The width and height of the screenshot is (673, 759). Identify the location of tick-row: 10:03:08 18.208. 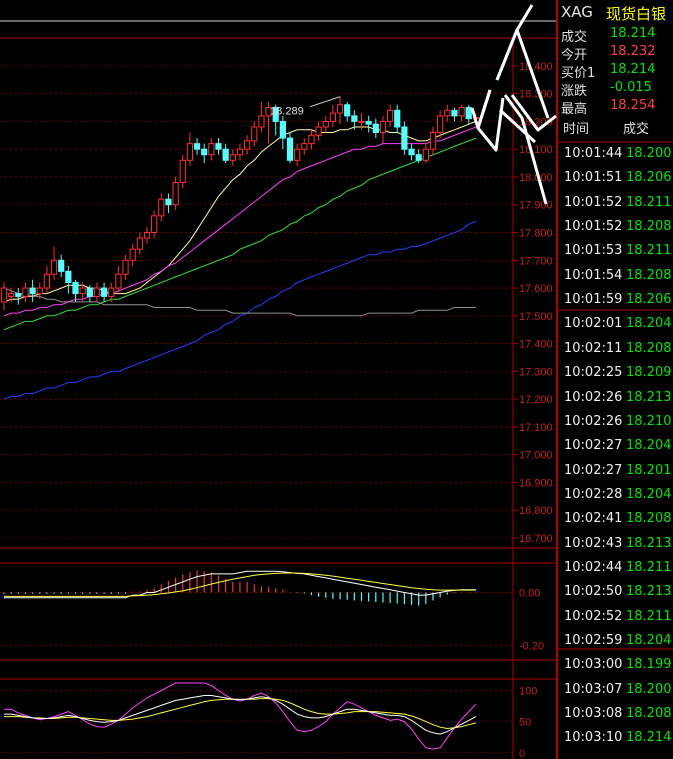
(617, 718).